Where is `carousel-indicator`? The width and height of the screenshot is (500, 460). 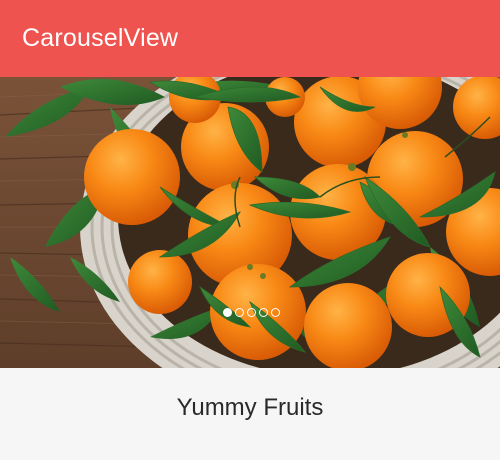 carousel-indicator is located at coordinates (250, 312).